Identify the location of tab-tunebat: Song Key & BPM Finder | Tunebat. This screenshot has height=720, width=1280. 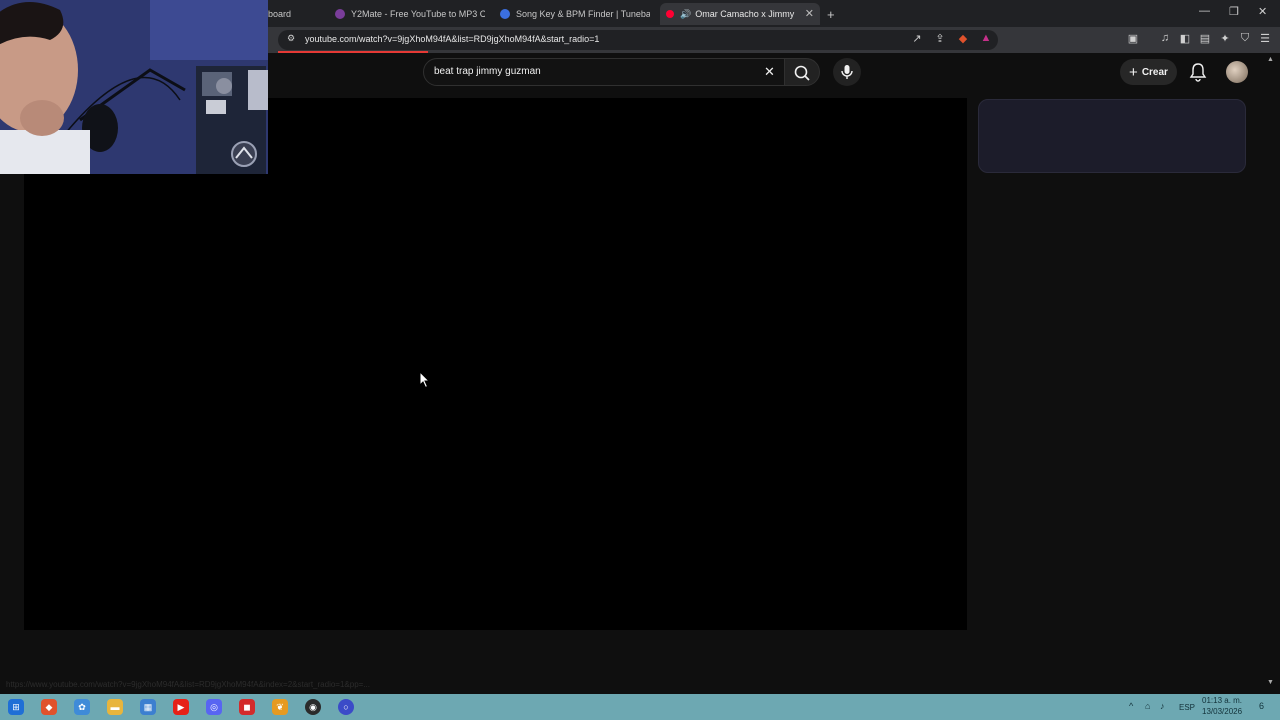
(575, 14).